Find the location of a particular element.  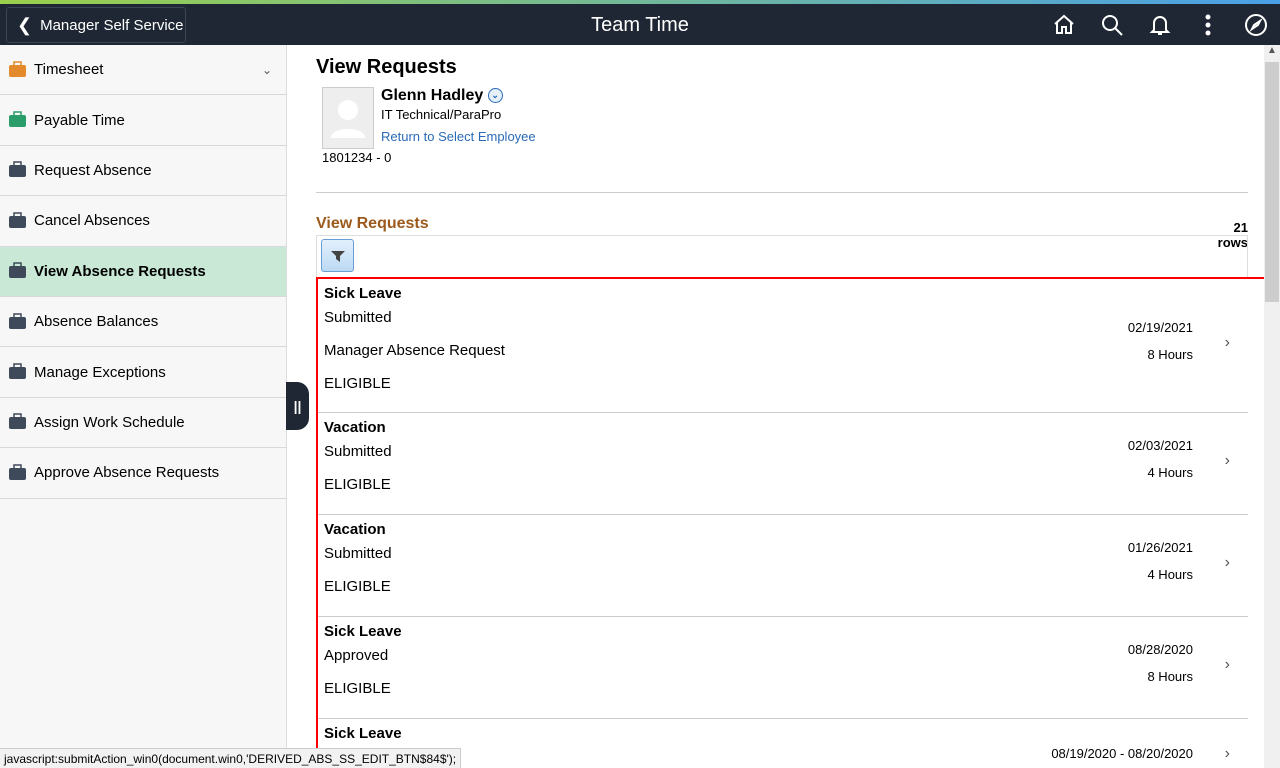

briefcase-calendar-icon is located at coordinates (18, 271).